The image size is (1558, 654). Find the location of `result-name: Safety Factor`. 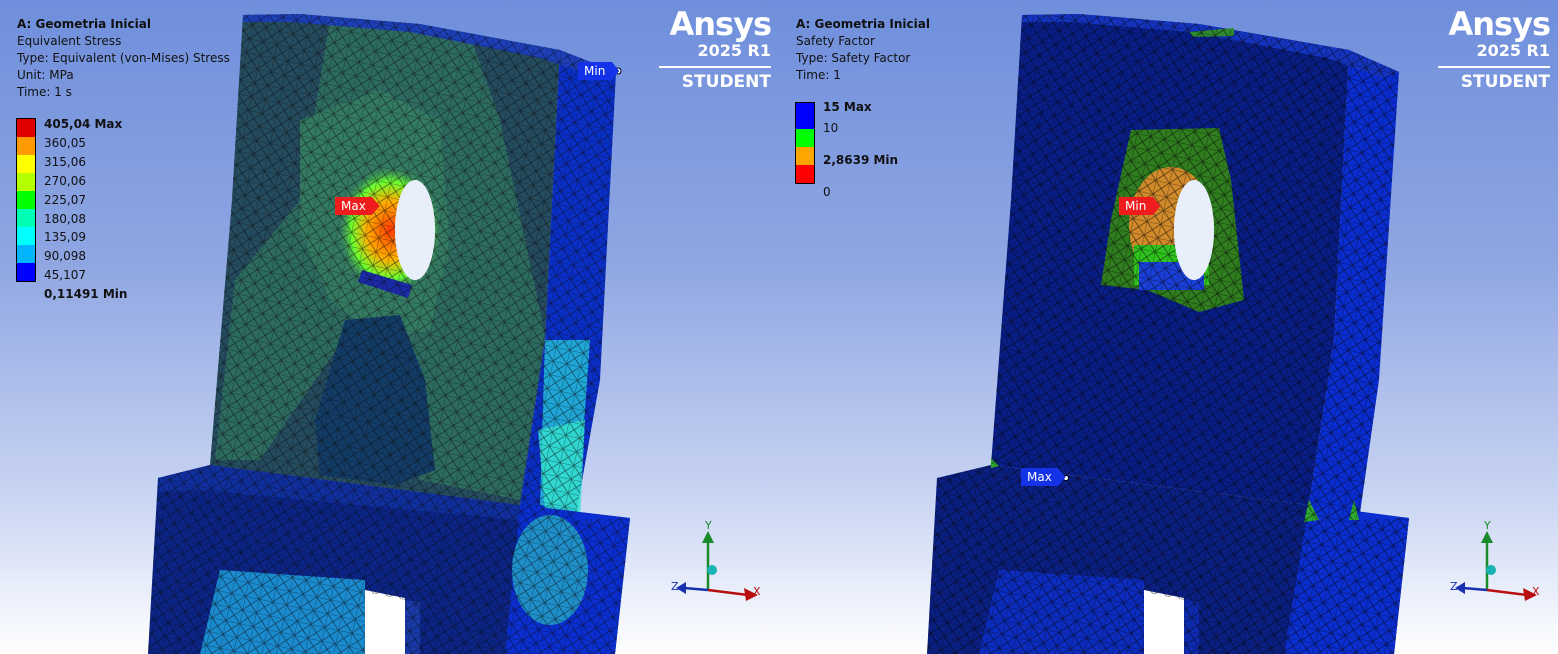

result-name: Safety Factor is located at coordinates (835, 41).